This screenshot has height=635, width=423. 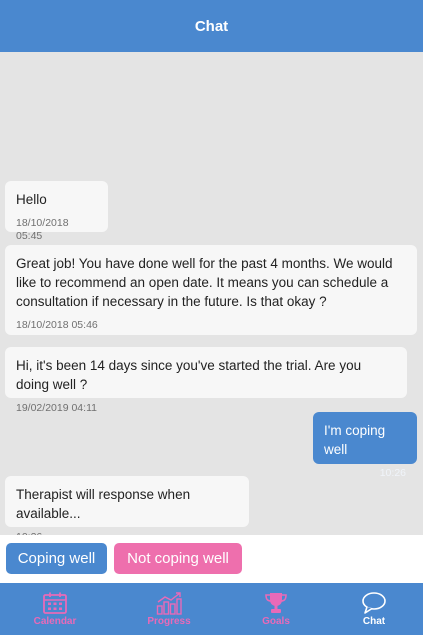 I want to click on calendar-icon, so click(x=55, y=603).